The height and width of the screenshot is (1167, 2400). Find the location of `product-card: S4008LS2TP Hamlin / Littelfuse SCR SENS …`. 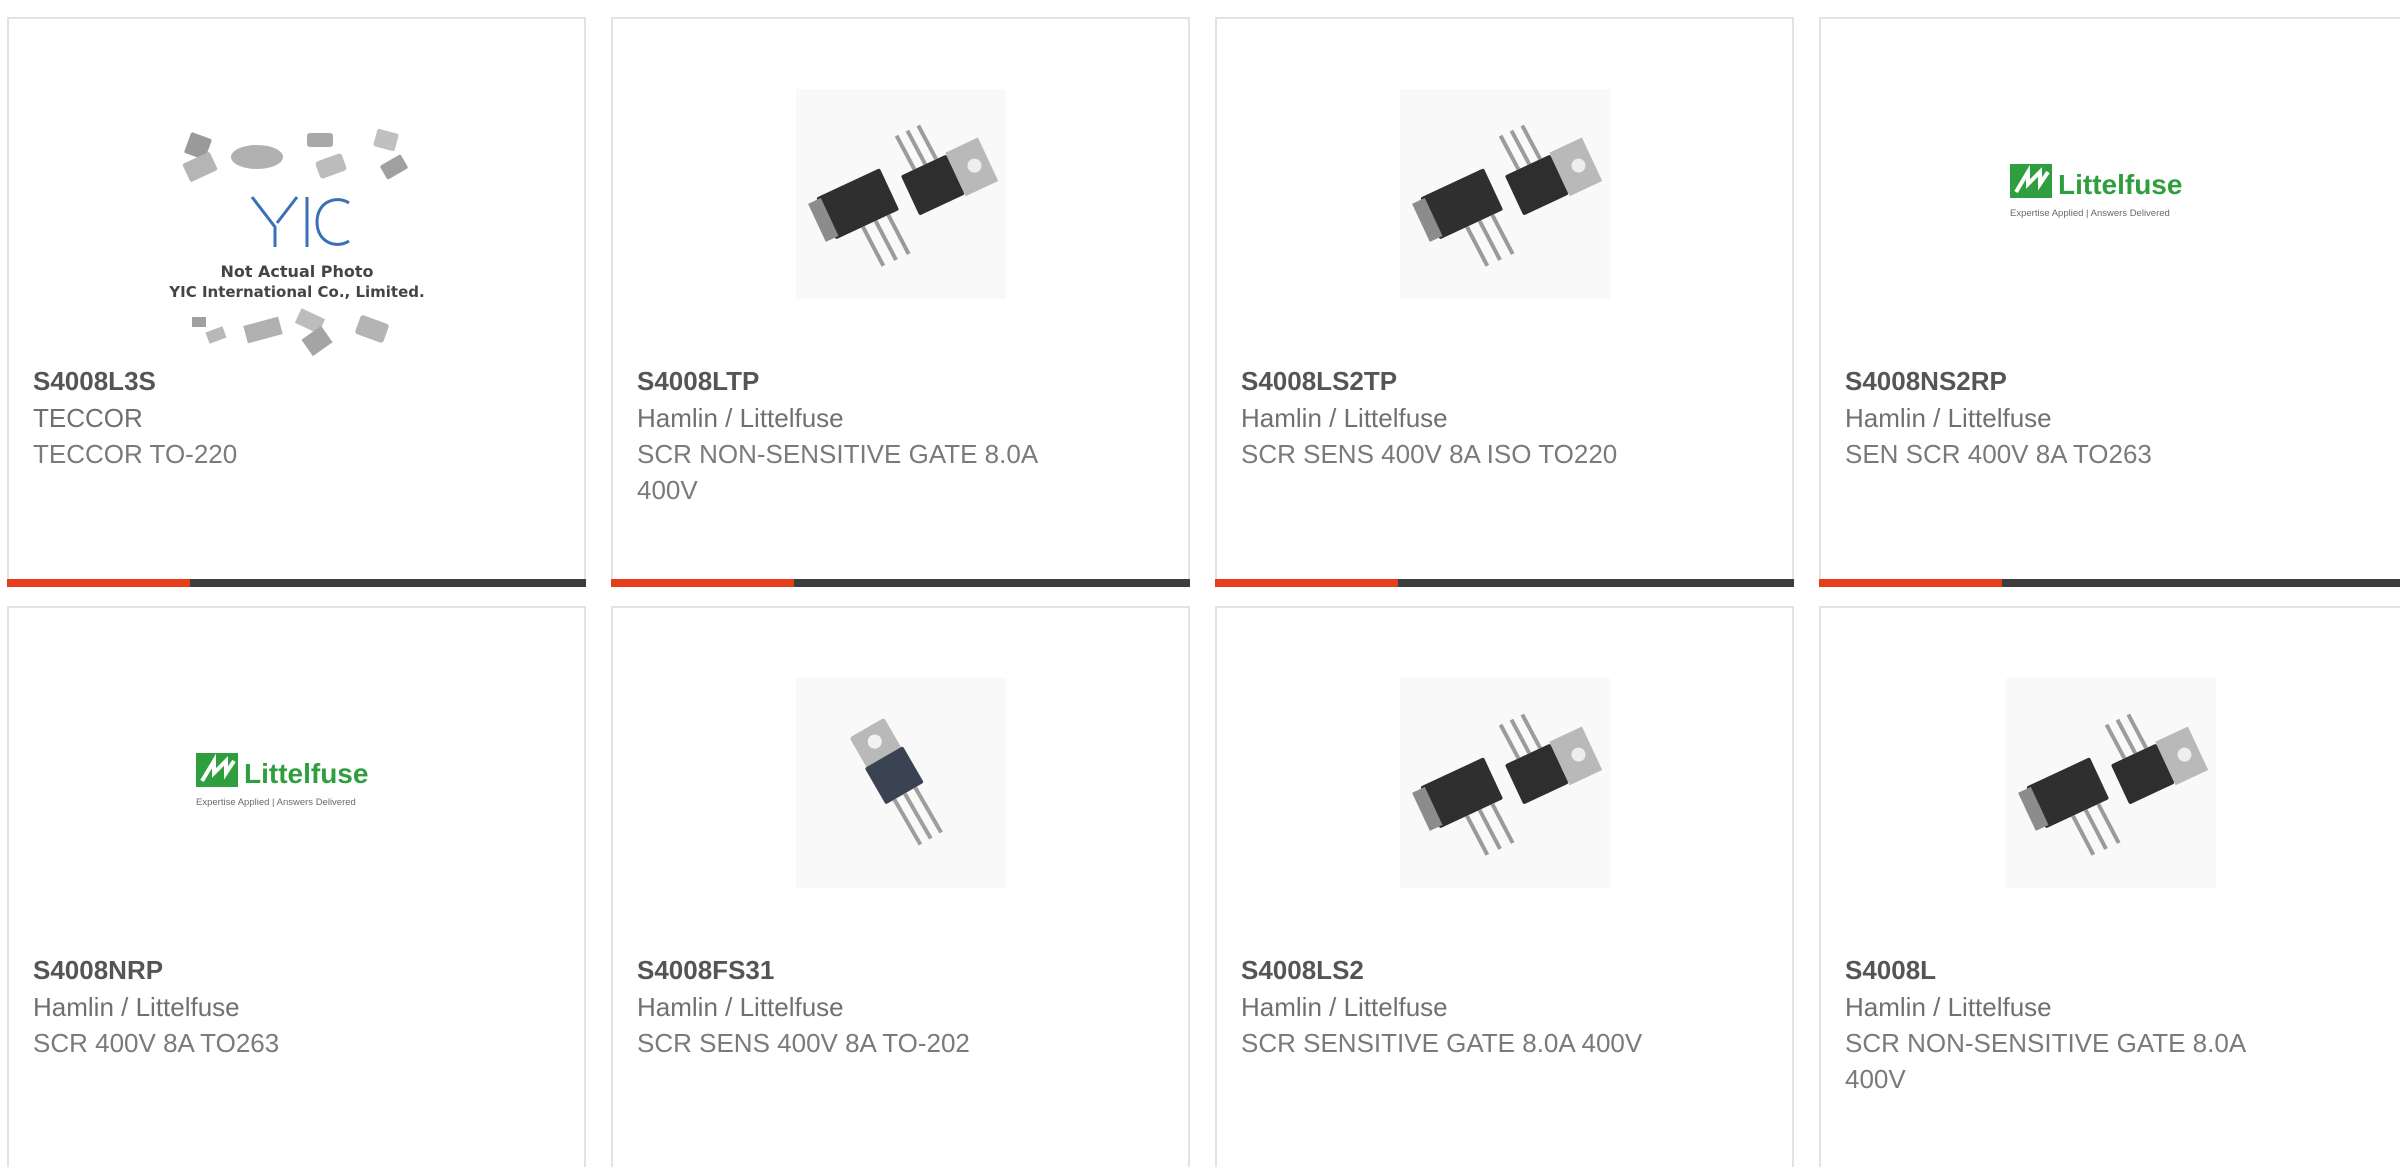

product-card: S4008LS2TP Hamlin / Littelfuse SCR SENS … is located at coordinates (1504, 302).